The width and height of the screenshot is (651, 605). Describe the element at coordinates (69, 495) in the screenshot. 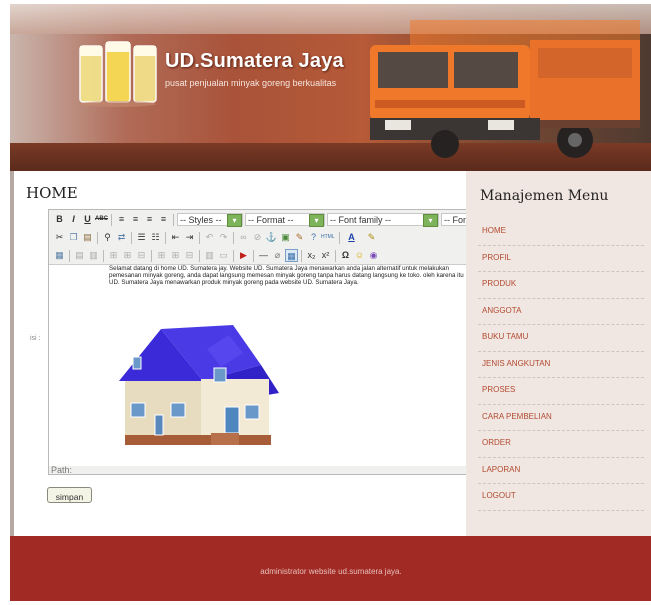

I see `save-button: simpan` at that location.